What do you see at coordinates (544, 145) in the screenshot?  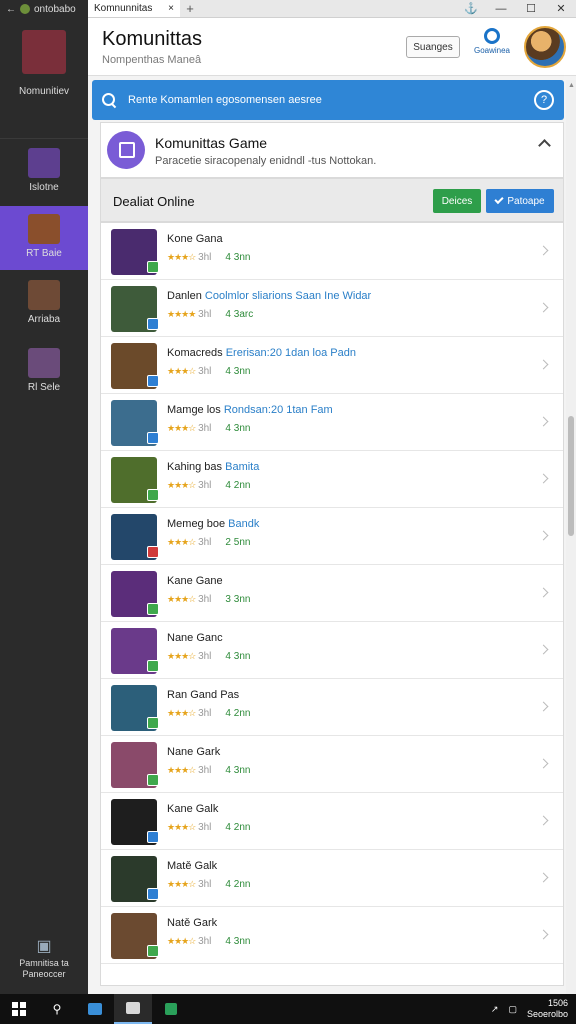 I see `chevron-up-icon` at bounding box center [544, 145].